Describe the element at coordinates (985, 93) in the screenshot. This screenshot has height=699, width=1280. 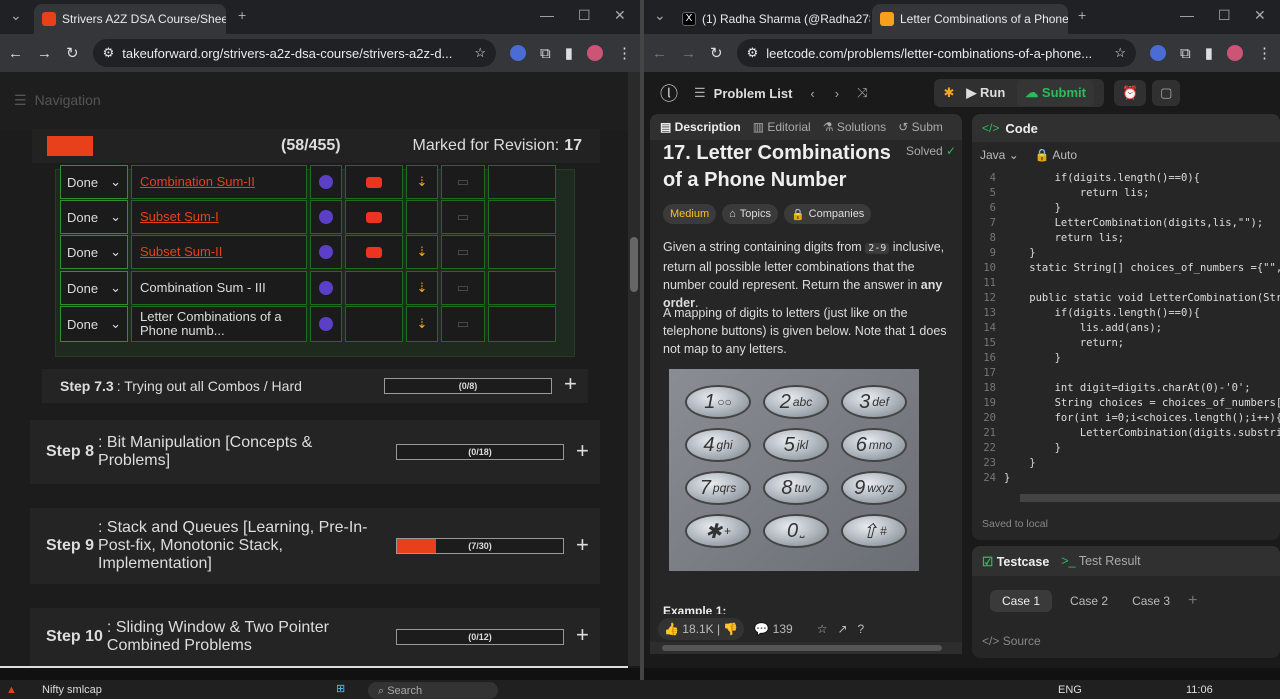
I see `run-button: ▶ Run` at that location.